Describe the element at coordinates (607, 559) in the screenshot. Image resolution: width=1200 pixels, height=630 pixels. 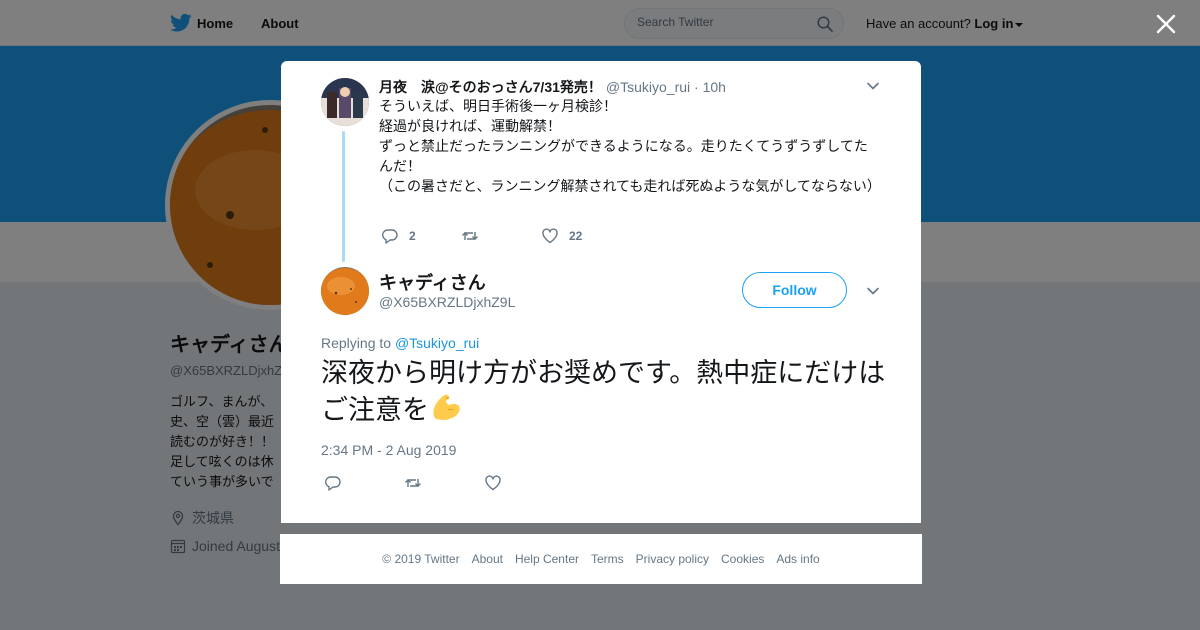
I see `footer-link-terms: Terms` at that location.